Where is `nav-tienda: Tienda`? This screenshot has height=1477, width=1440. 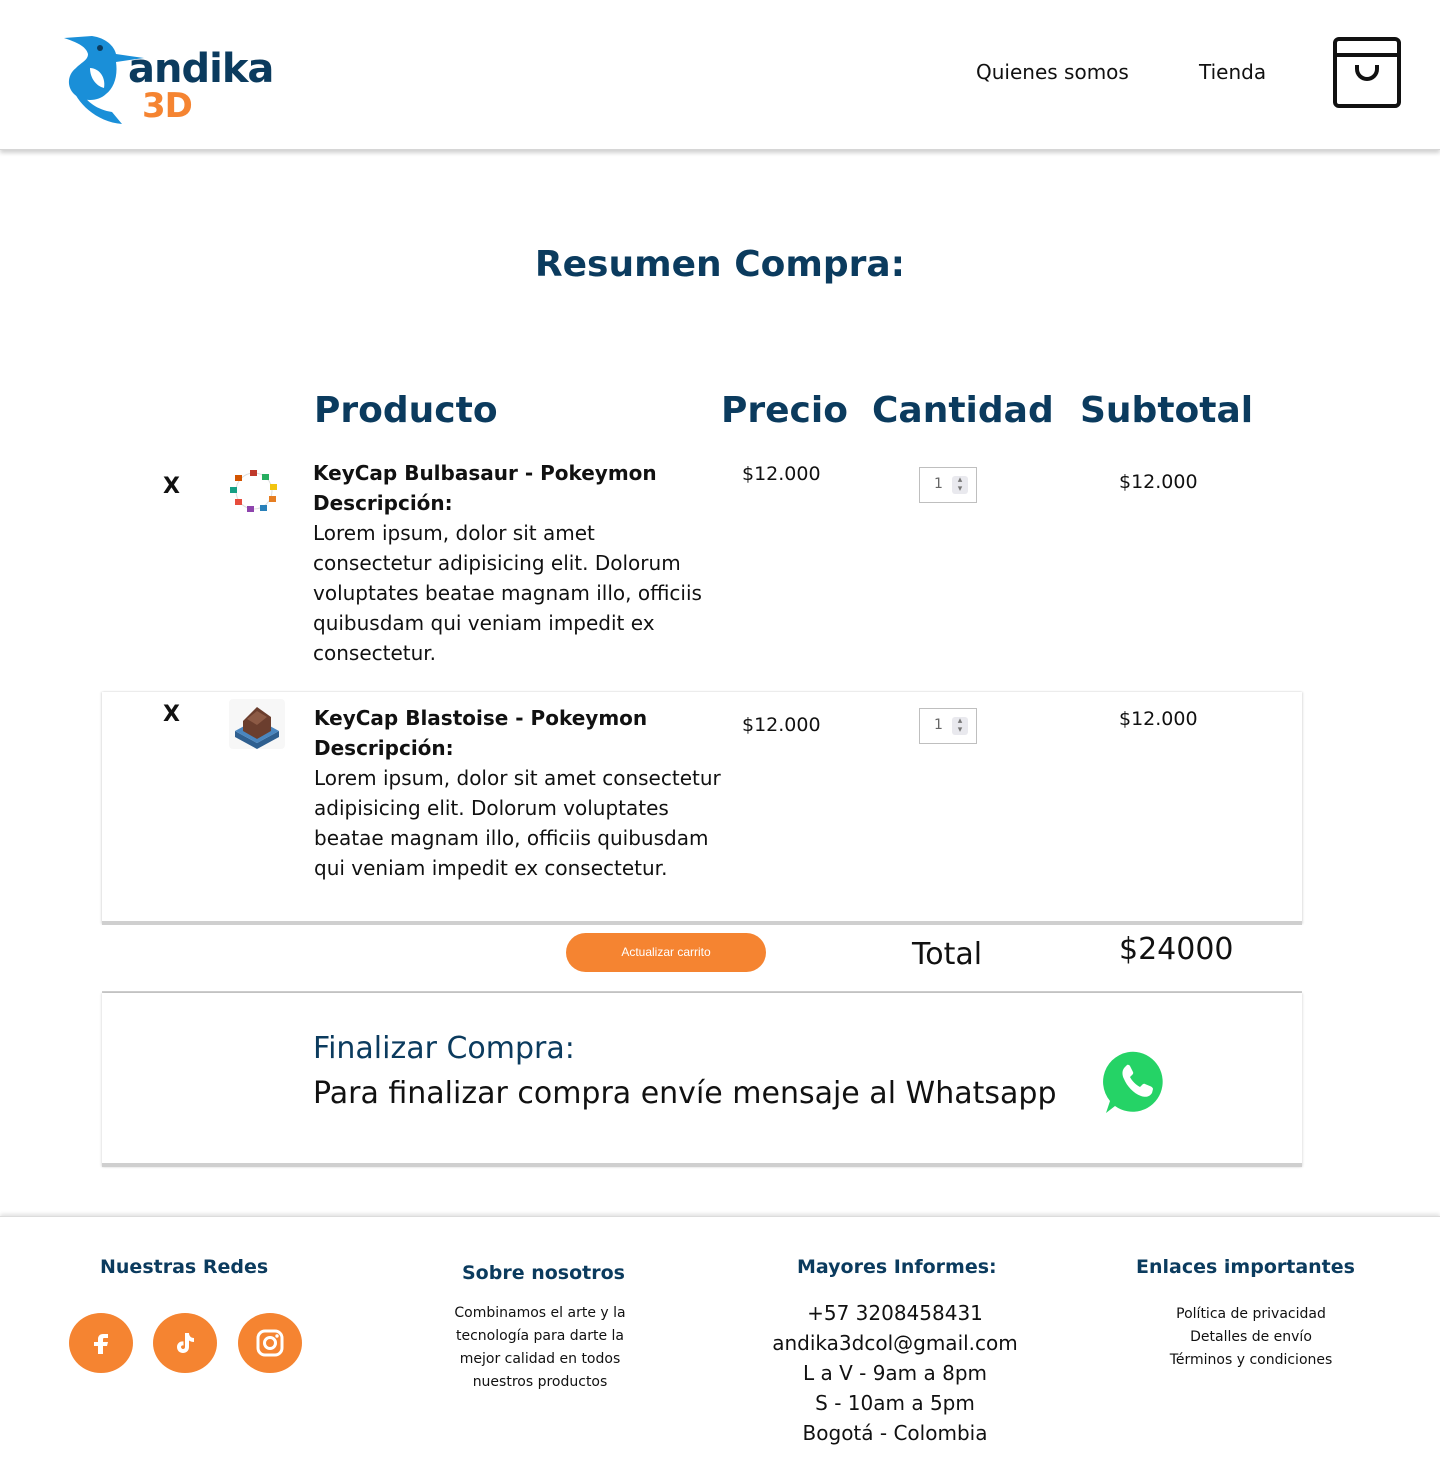 nav-tienda: Tienda is located at coordinates (1232, 72).